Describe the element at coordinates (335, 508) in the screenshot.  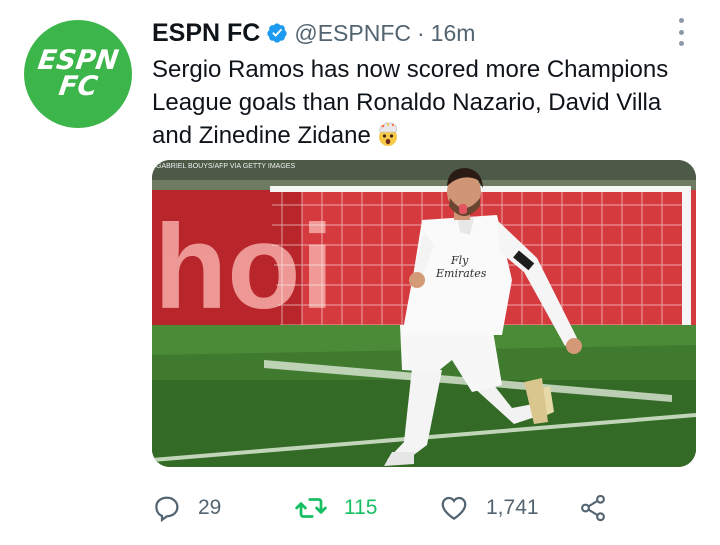
I see `retweet-button: 115` at that location.